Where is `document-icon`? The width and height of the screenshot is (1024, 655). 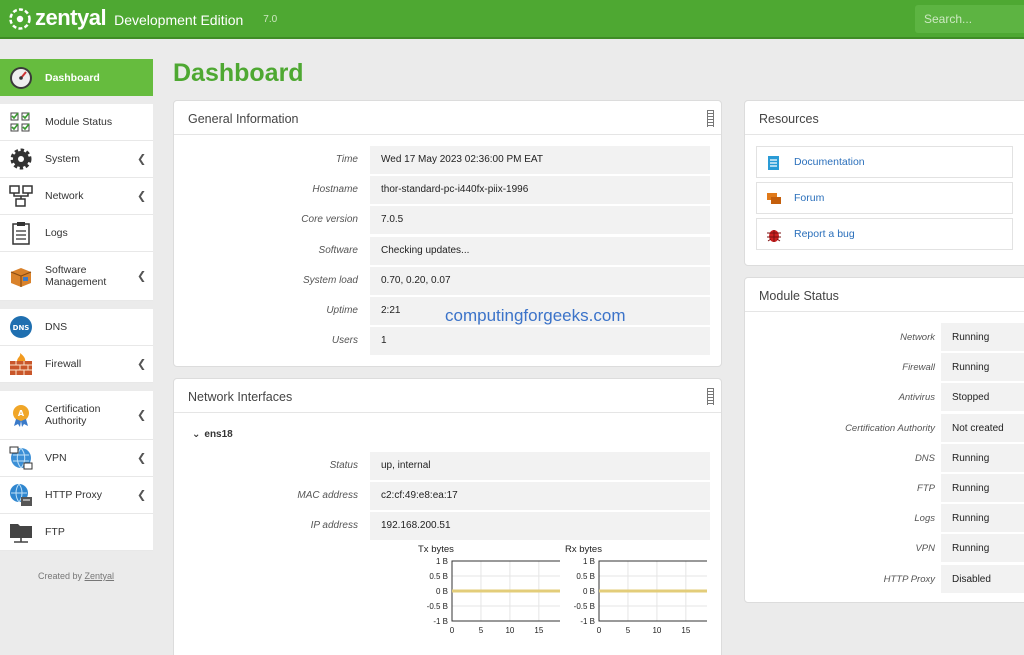
document-icon is located at coordinates (773, 163).